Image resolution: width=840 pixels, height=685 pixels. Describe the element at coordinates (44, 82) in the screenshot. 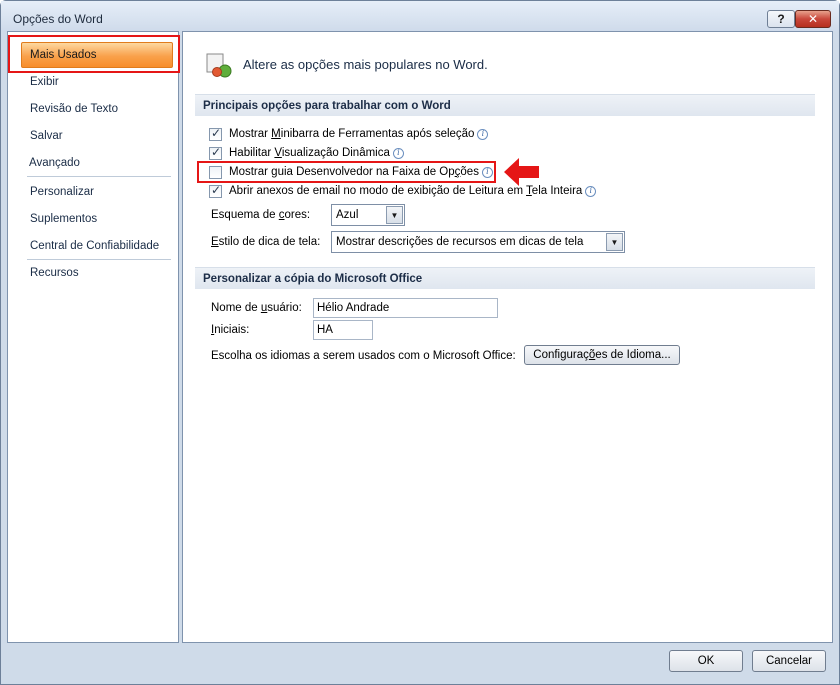

I see `sidebar-item-exibir: Exibir` at that location.